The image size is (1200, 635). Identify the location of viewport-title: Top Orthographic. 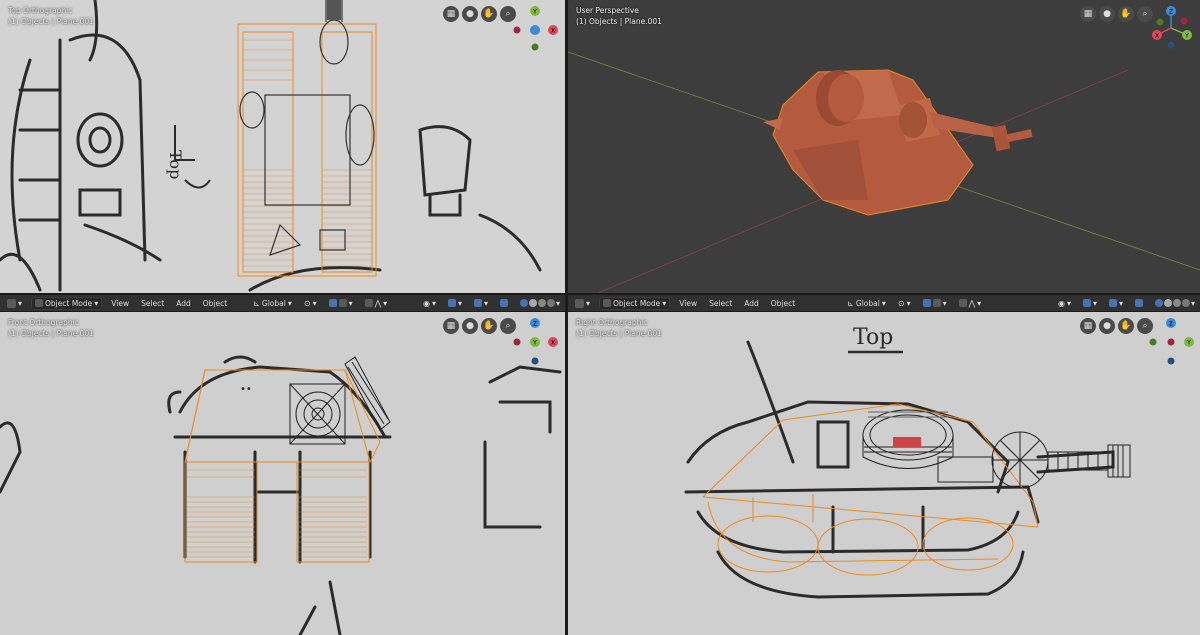
(40, 10).